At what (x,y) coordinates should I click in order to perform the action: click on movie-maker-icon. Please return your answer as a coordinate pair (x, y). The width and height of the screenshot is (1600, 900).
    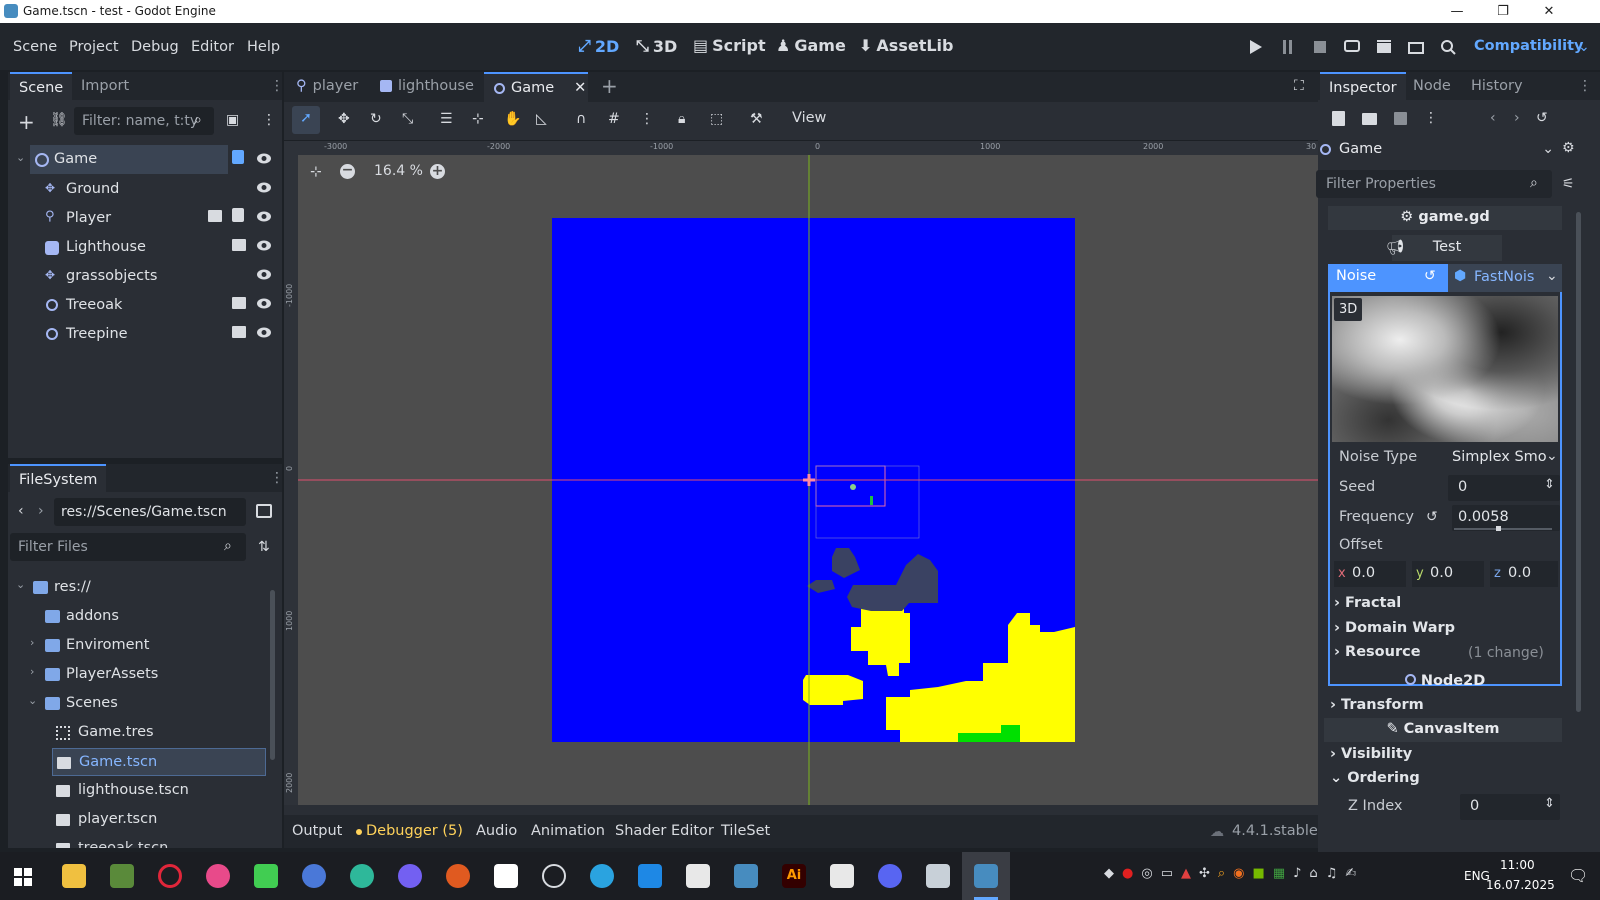
    Looking at the image, I should click on (1448, 47).